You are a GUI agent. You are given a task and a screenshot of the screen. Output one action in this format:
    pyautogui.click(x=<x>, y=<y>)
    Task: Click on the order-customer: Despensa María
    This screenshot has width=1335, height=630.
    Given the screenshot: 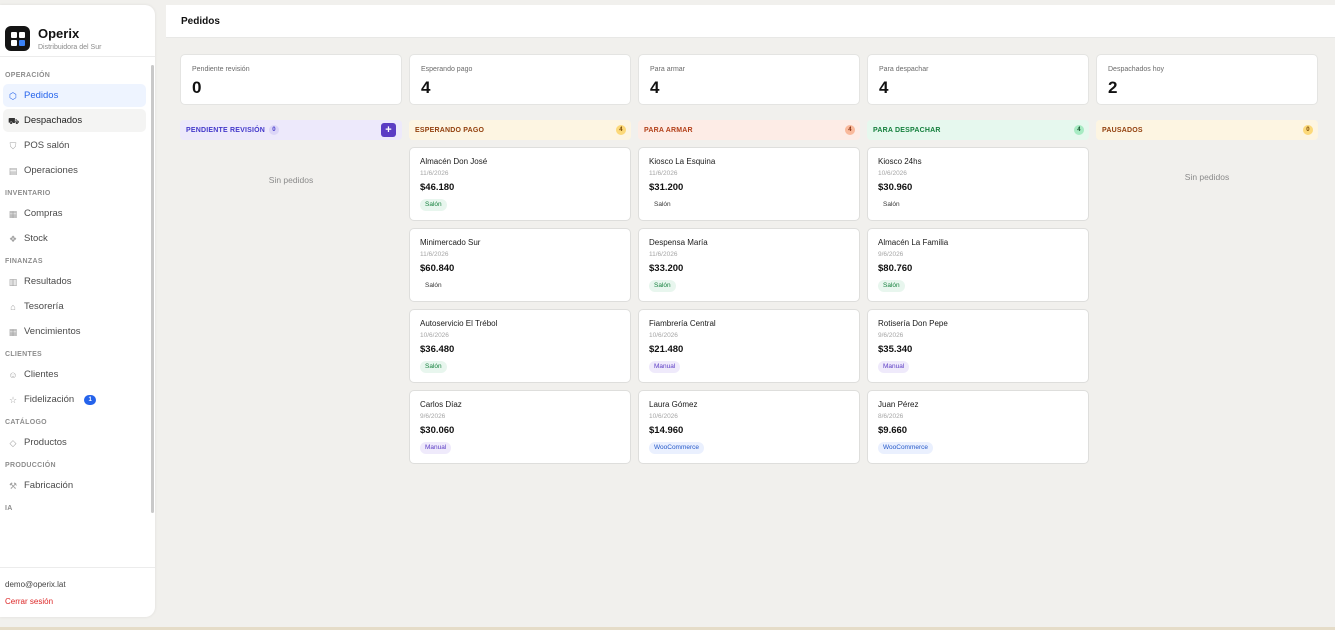 What is the action you would take?
    pyautogui.click(x=678, y=242)
    